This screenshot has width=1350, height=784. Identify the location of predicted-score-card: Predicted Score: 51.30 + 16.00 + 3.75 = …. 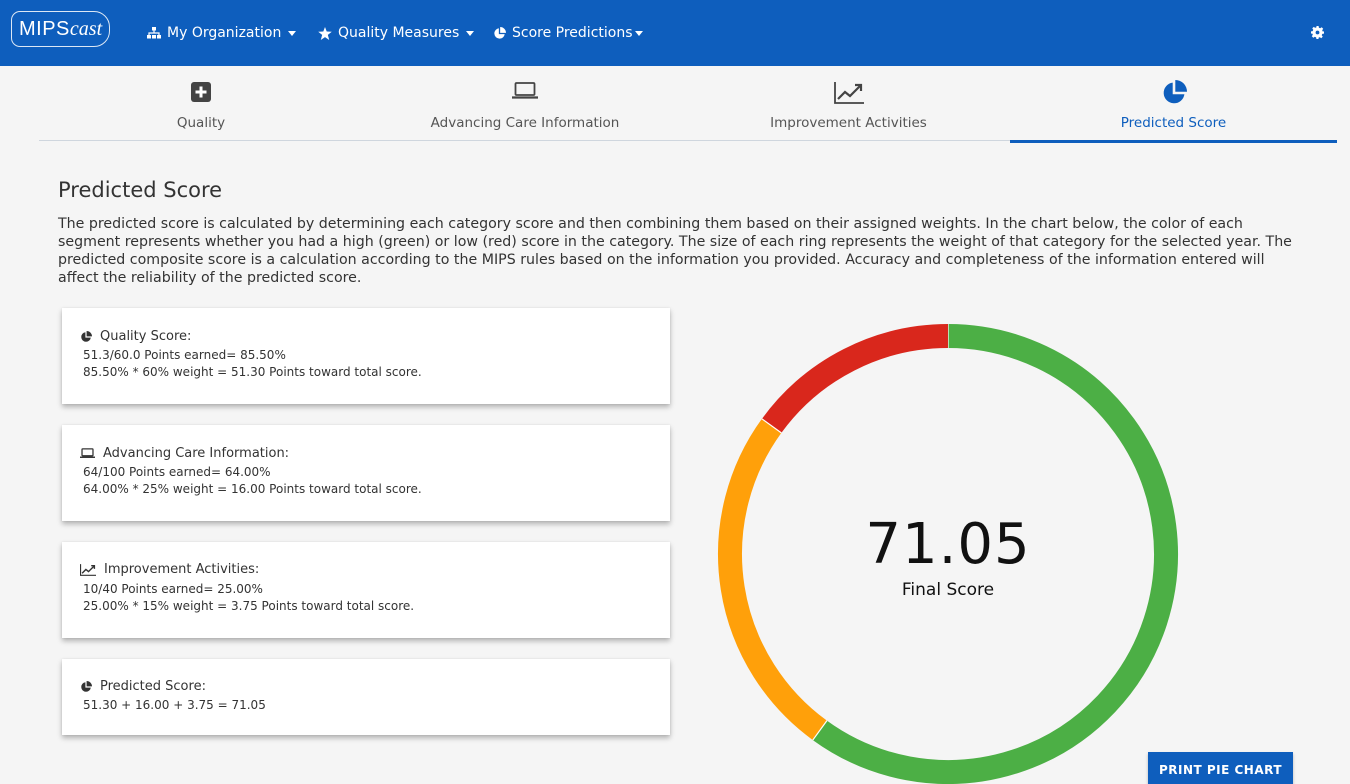
(366, 697).